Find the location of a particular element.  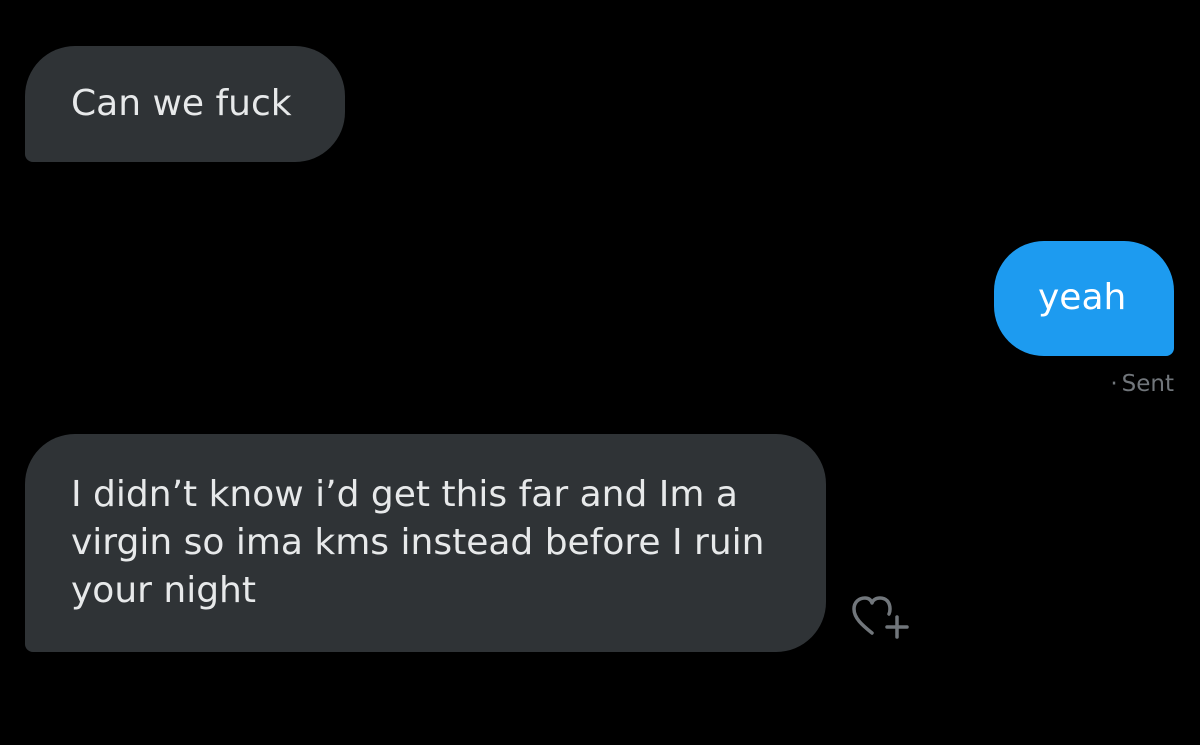

outgoing-message-bubble: yeah is located at coordinates (1084, 298).